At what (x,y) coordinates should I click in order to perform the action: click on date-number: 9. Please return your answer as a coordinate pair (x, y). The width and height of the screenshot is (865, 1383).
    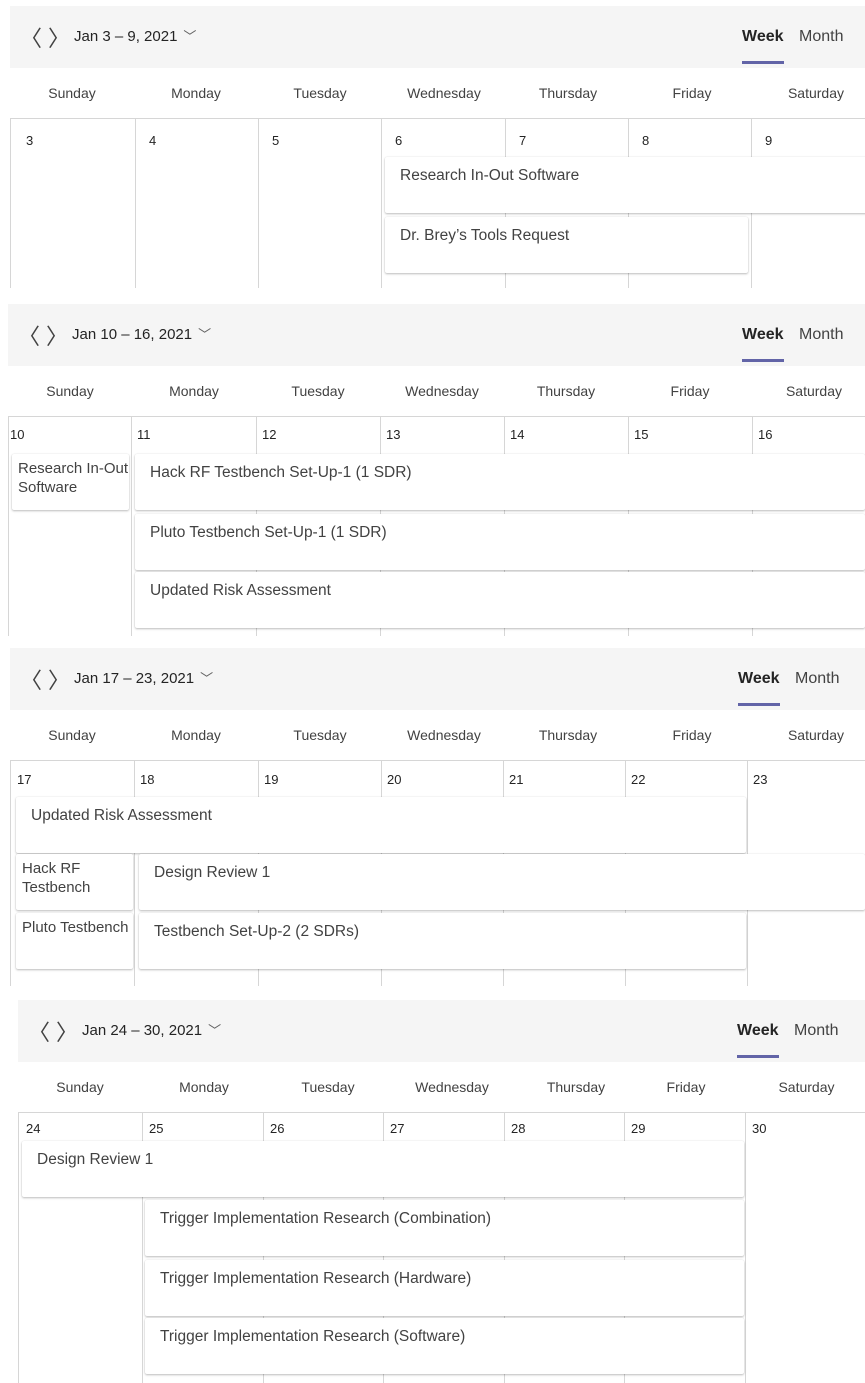
    Looking at the image, I should click on (768, 140).